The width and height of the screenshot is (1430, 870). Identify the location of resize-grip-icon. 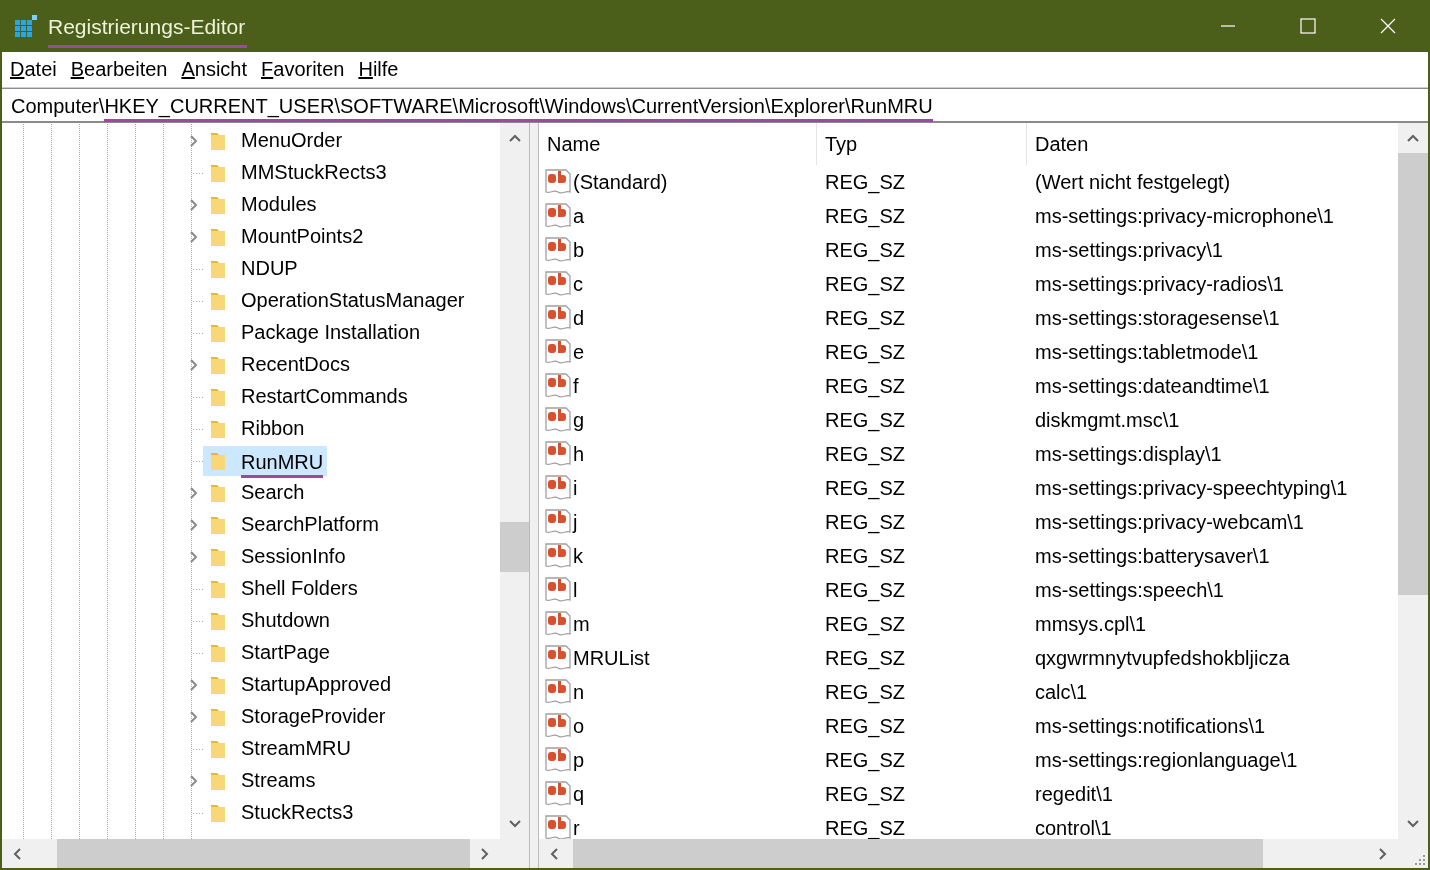
(1420, 860).